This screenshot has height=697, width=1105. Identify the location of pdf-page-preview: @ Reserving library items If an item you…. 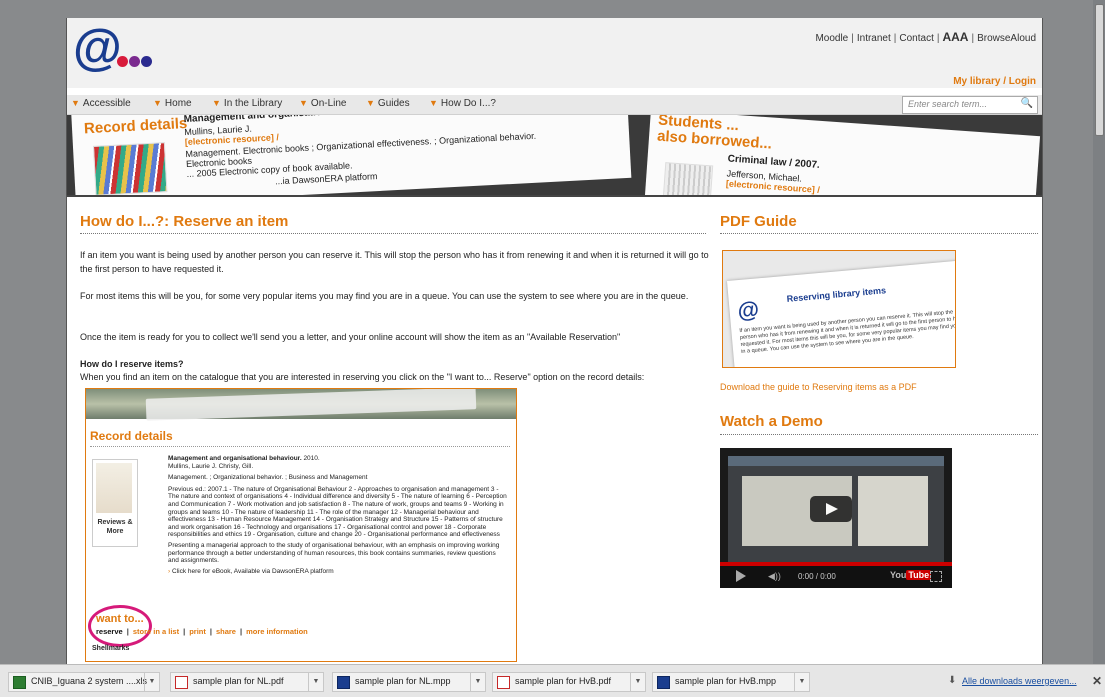
(841, 313).